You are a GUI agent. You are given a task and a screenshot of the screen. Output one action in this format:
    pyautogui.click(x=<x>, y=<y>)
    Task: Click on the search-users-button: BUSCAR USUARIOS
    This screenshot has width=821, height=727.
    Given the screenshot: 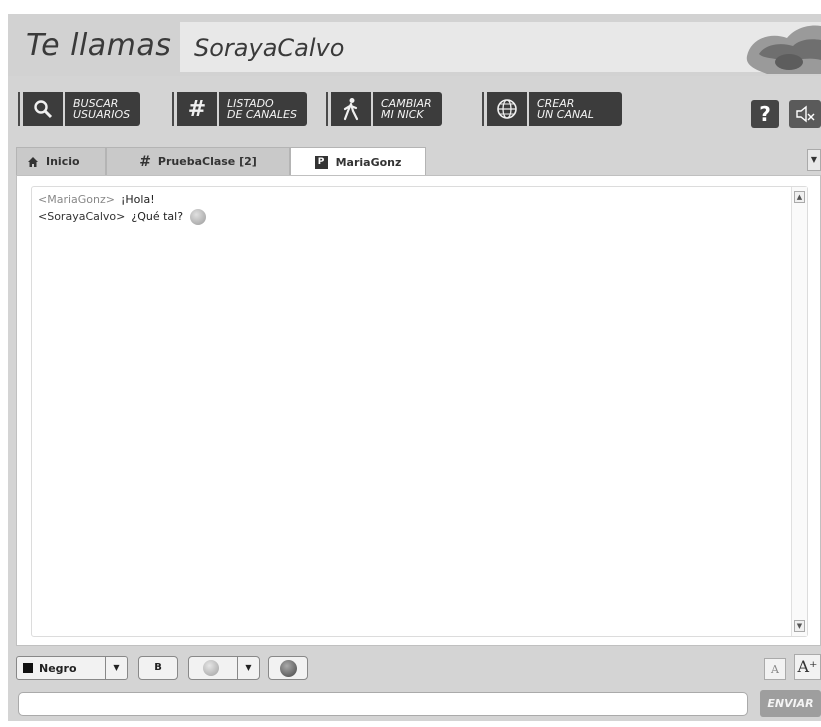 What is the action you would take?
    pyautogui.click(x=79, y=109)
    